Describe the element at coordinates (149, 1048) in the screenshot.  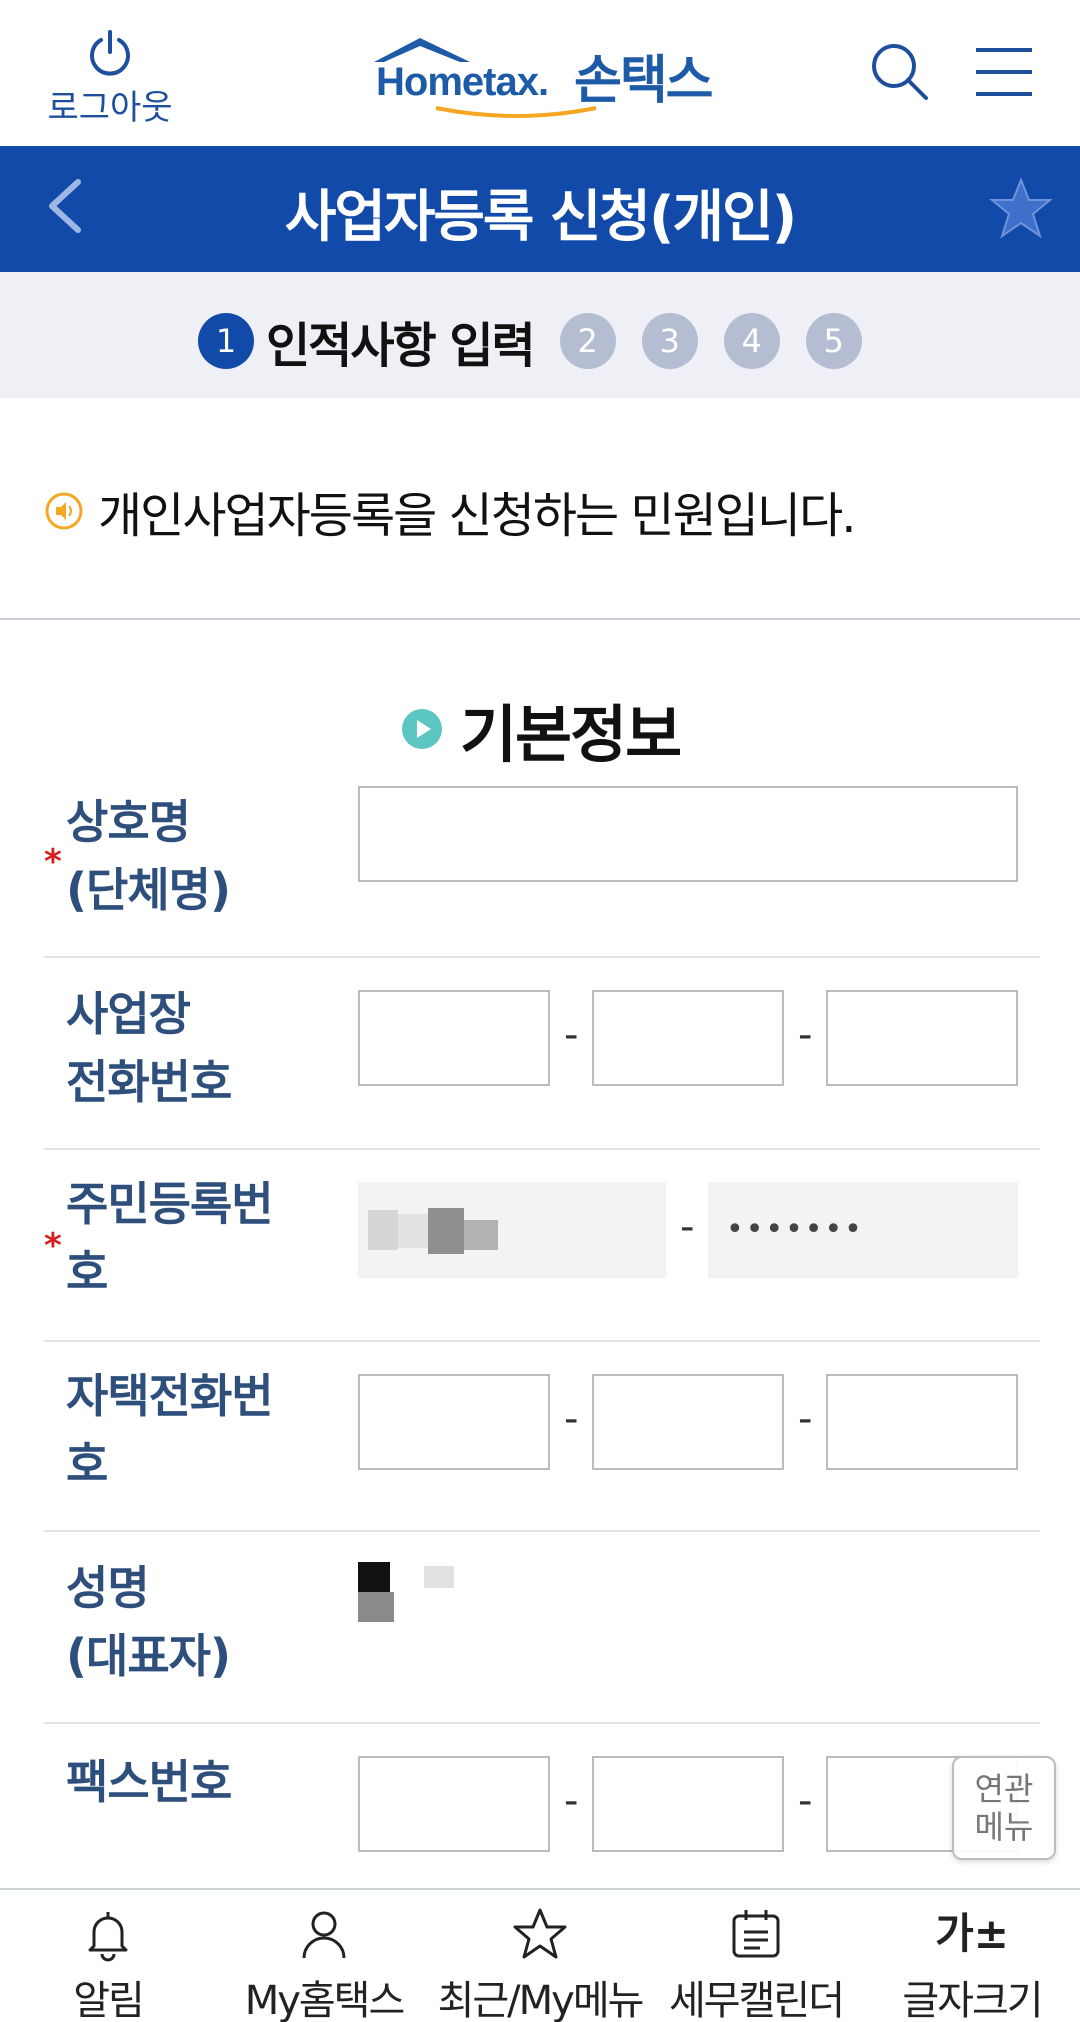
I see `field-label: 사업장 전화번호` at that location.